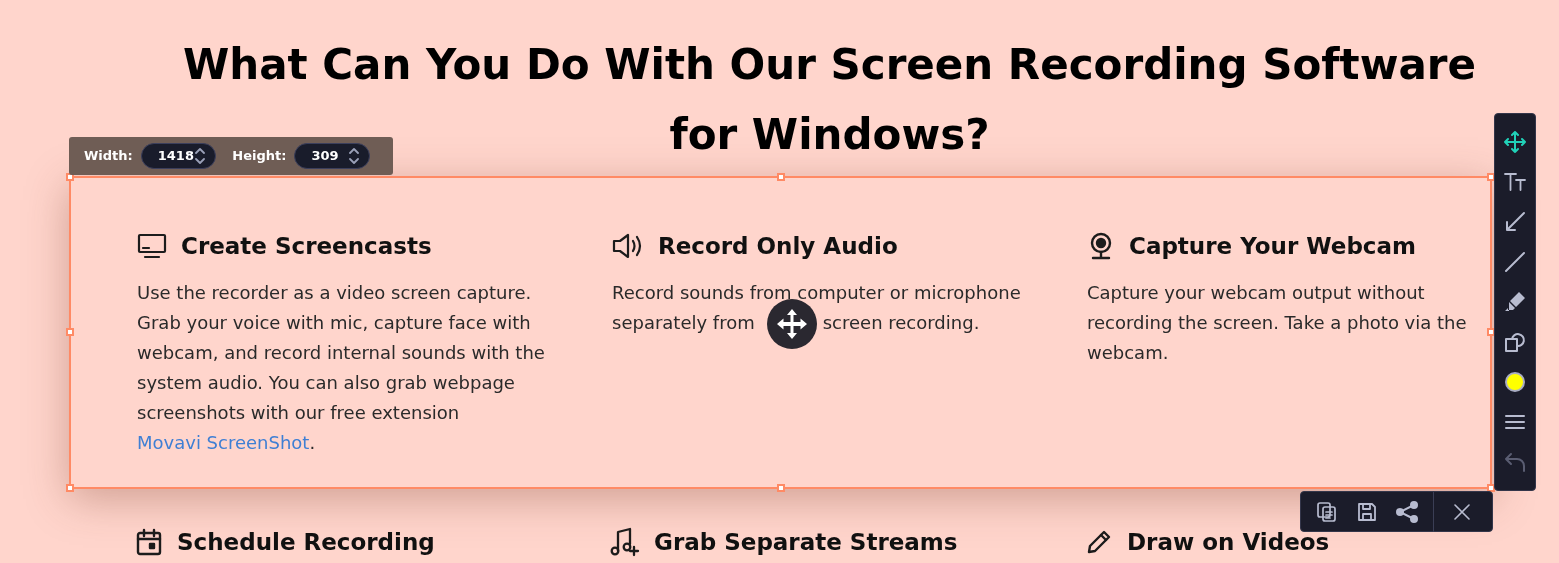  What do you see at coordinates (1277, 323) in the screenshot?
I see `feature-description: Capture your webcam output without recording the screen. Take a photo via the webcam.` at bounding box center [1277, 323].